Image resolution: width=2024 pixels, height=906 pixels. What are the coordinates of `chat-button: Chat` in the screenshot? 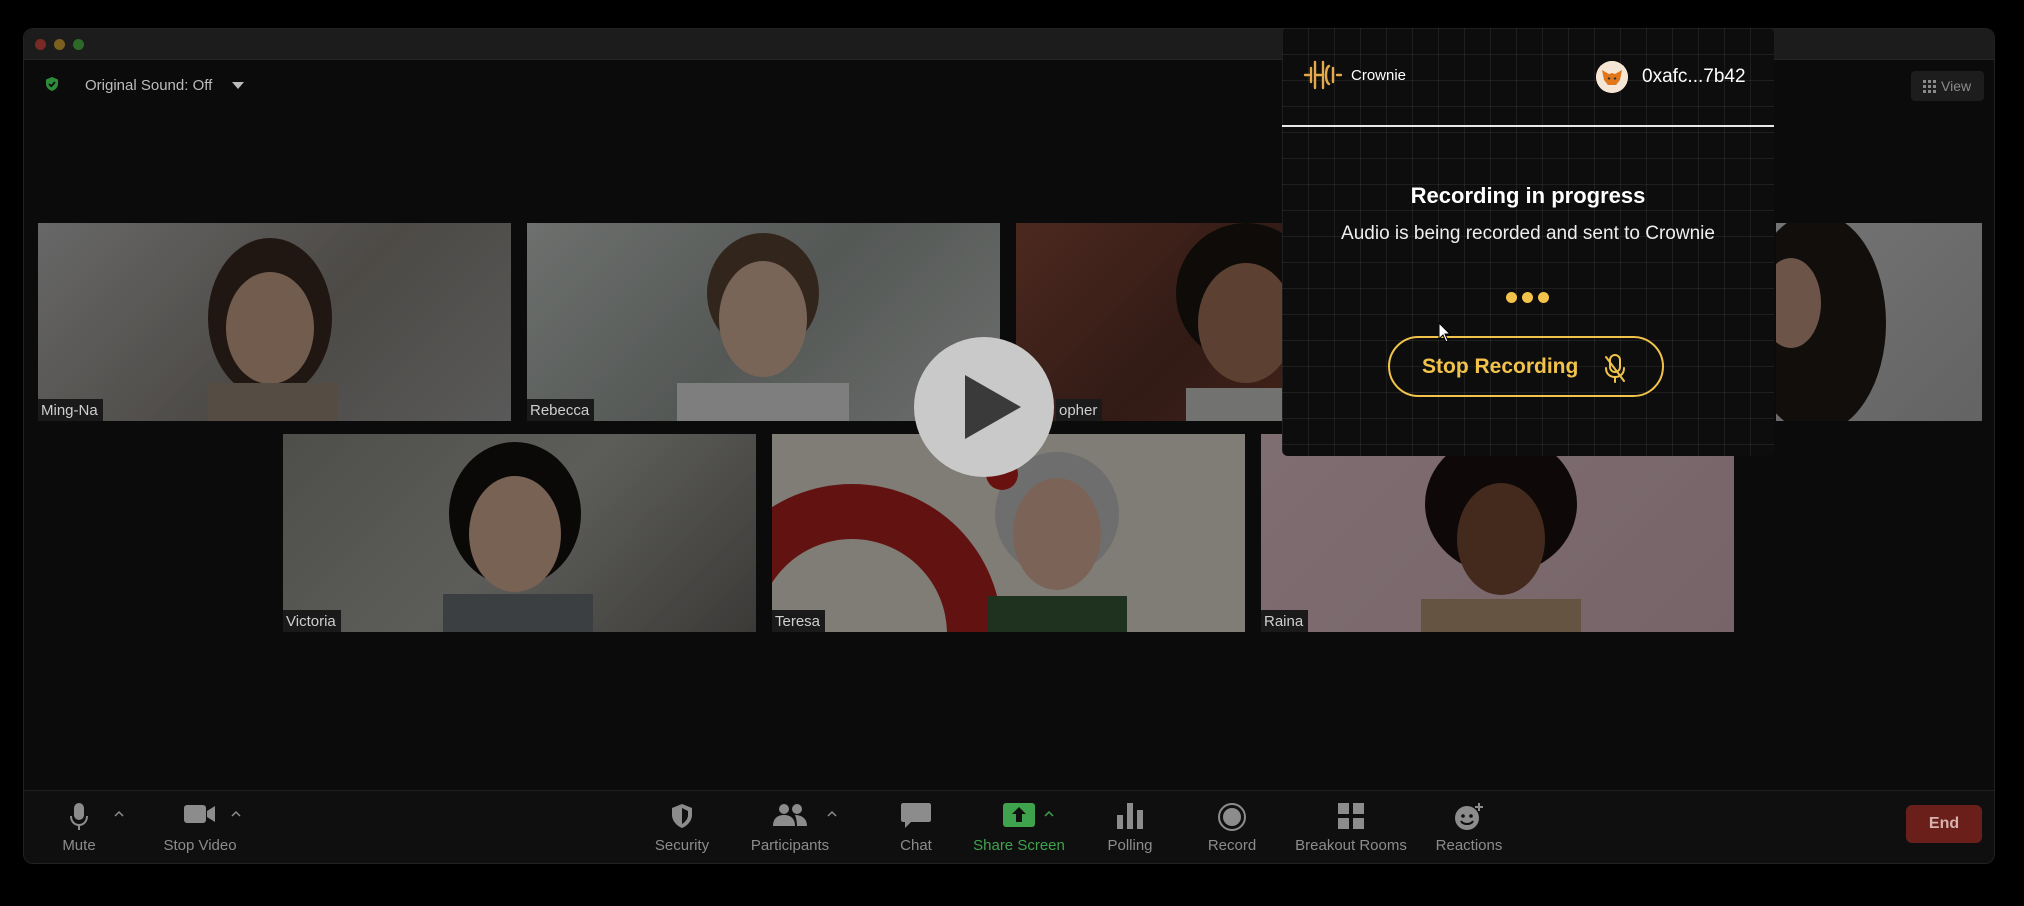 It's located at (916, 827).